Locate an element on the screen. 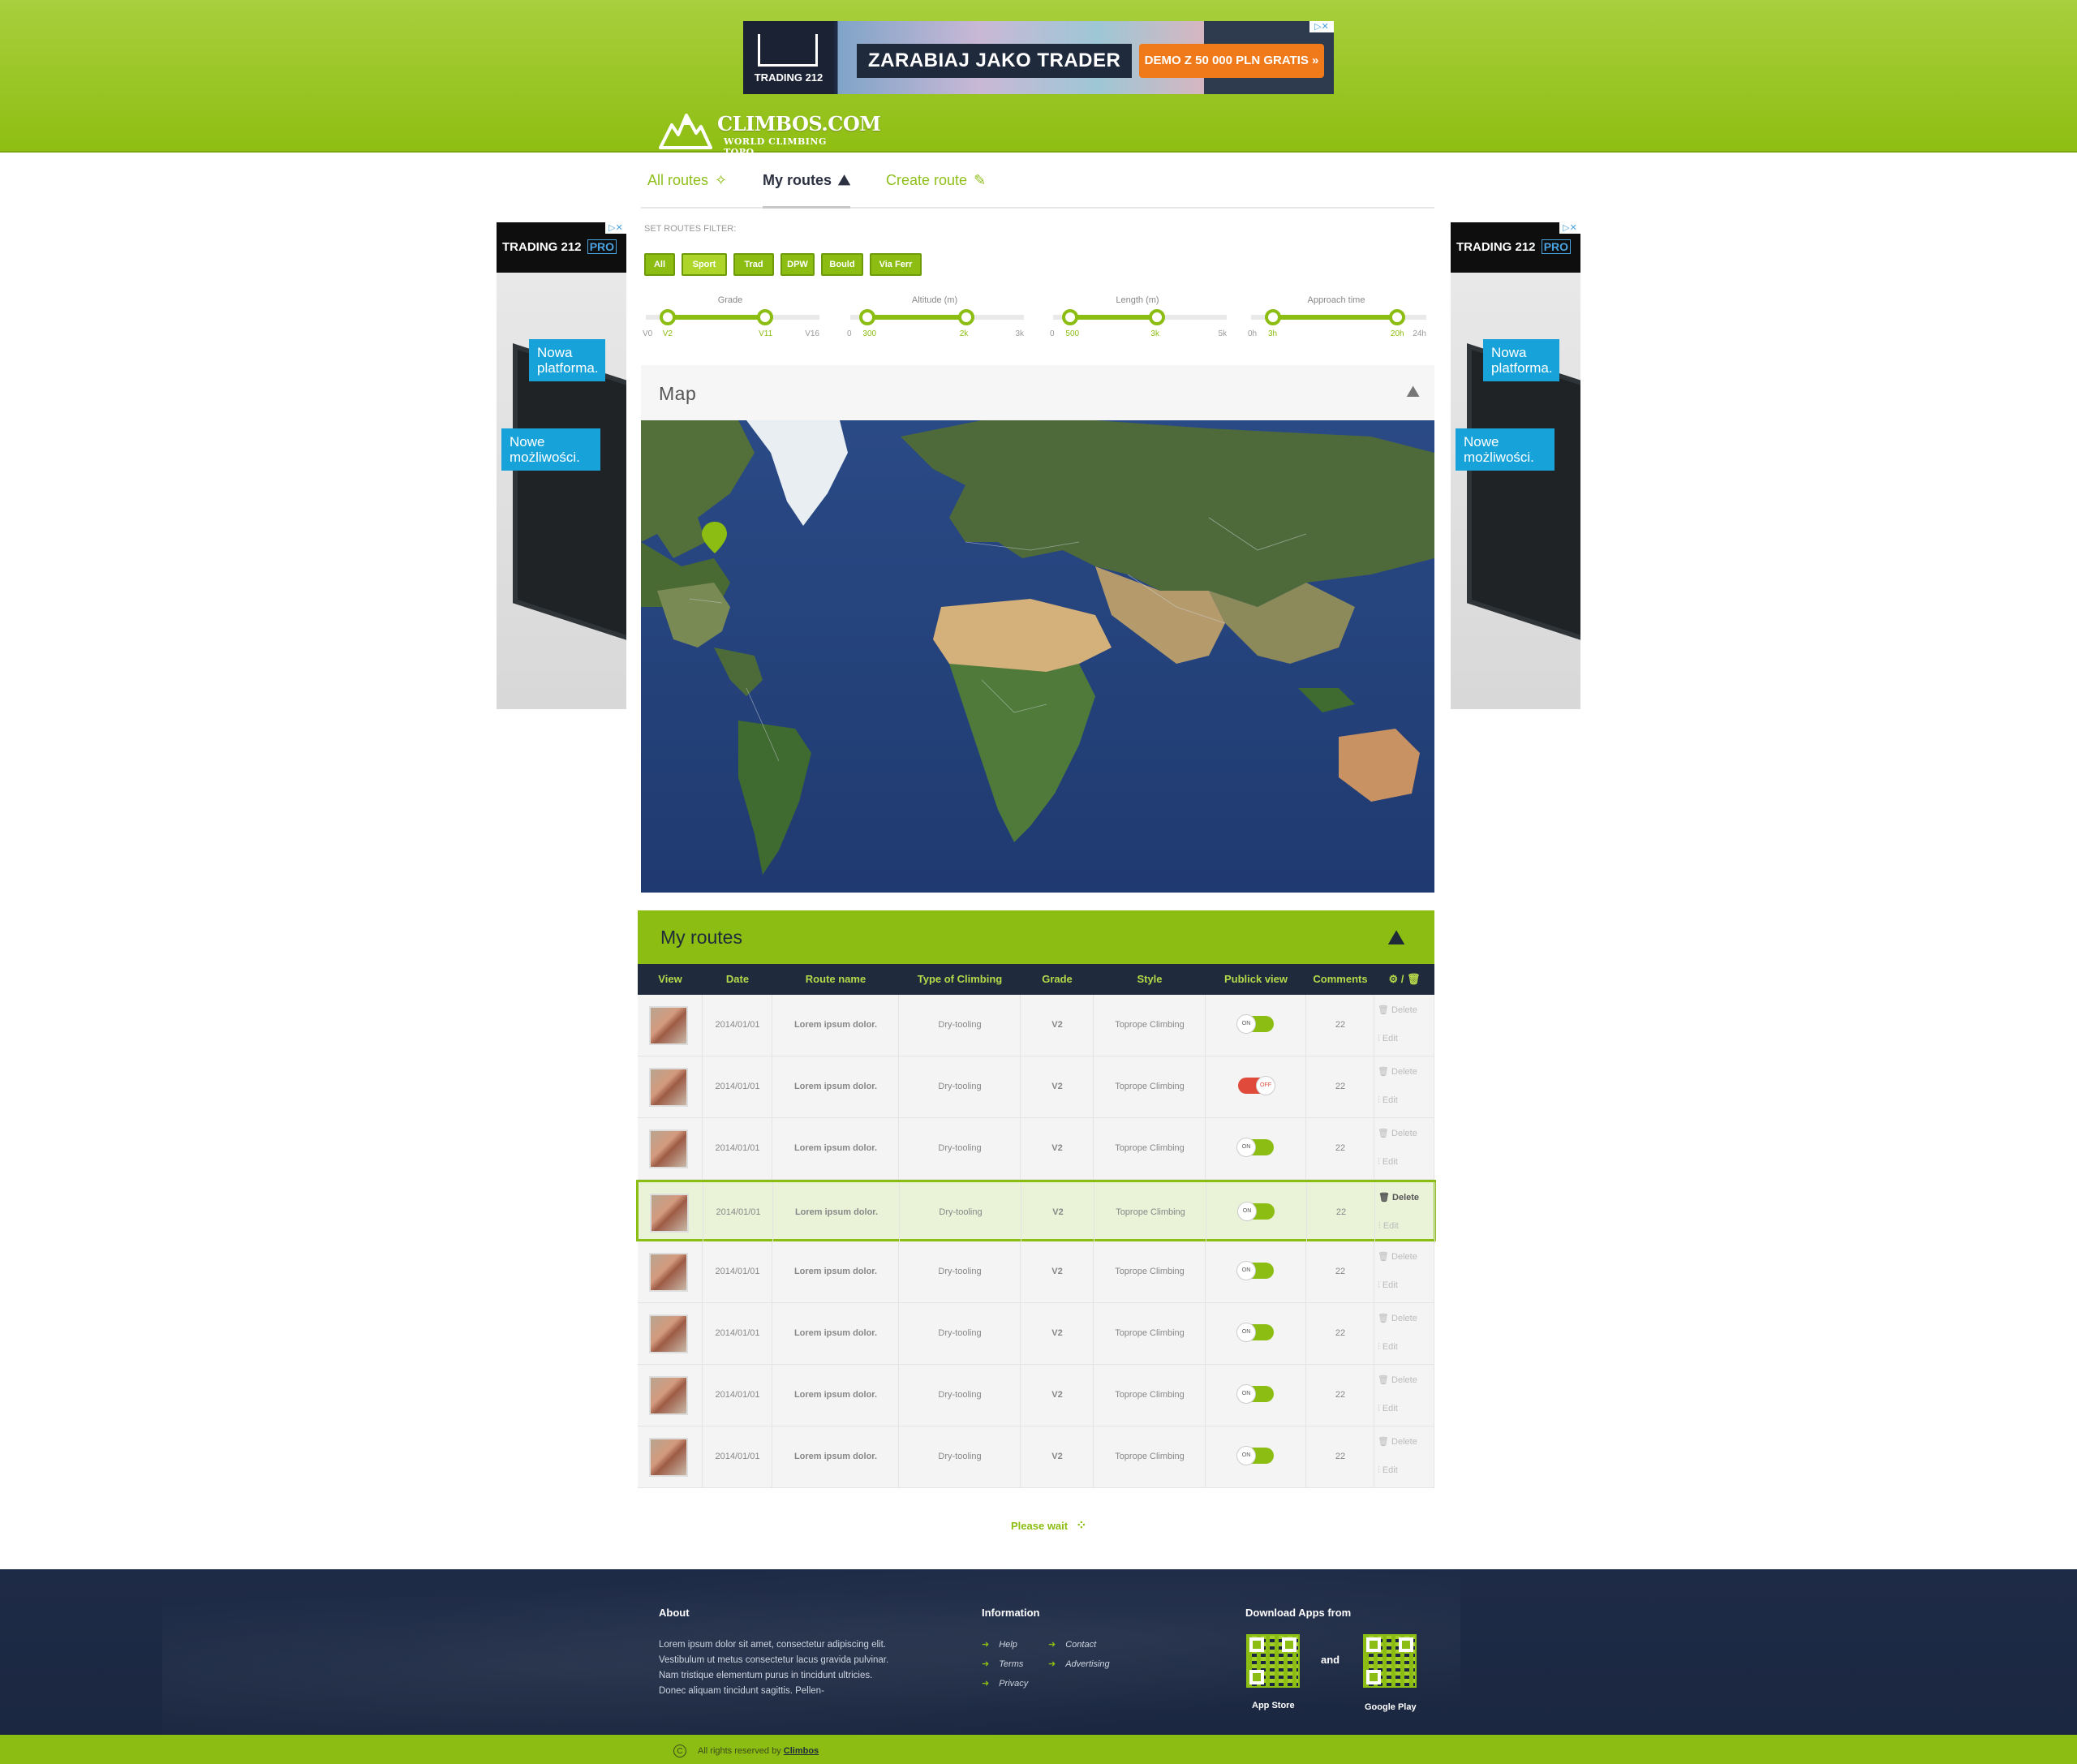  filter-all-button: All is located at coordinates (659, 264).